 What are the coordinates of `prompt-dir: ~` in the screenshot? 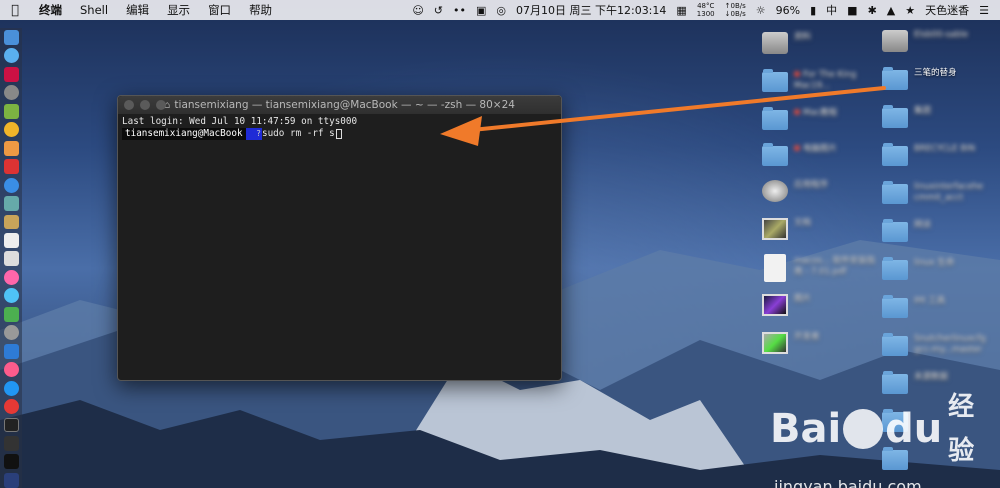 It's located at (250, 134).